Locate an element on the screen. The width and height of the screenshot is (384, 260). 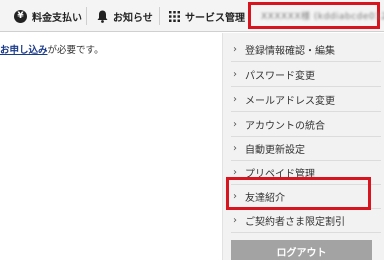
bell-icon is located at coordinates (102, 16).